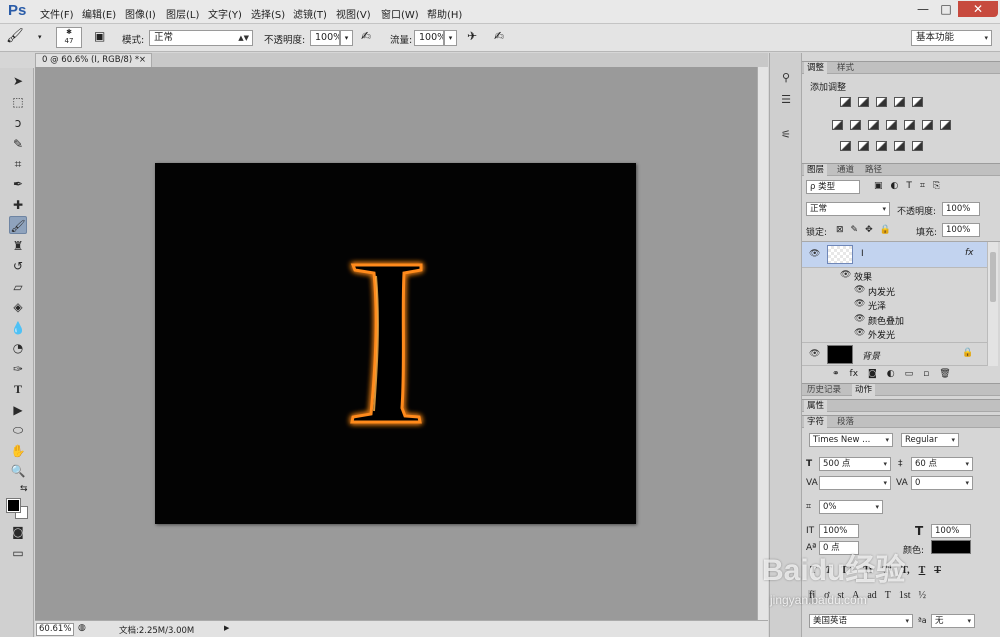 The image size is (1000, 637). Describe the element at coordinates (142, 60) in the screenshot. I see `close-tab-icon: ×` at that location.